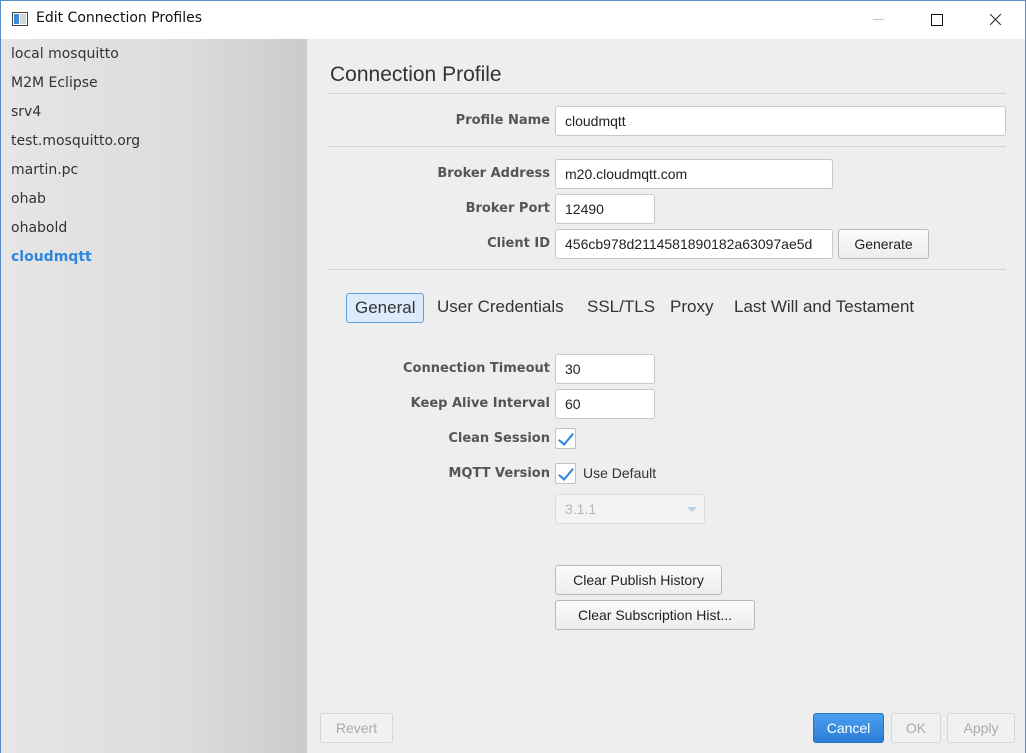 This screenshot has width=1026, height=753. Describe the element at coordinates (848, 728) in the screenshot. I see `cancel-button: Cancel` at that location.